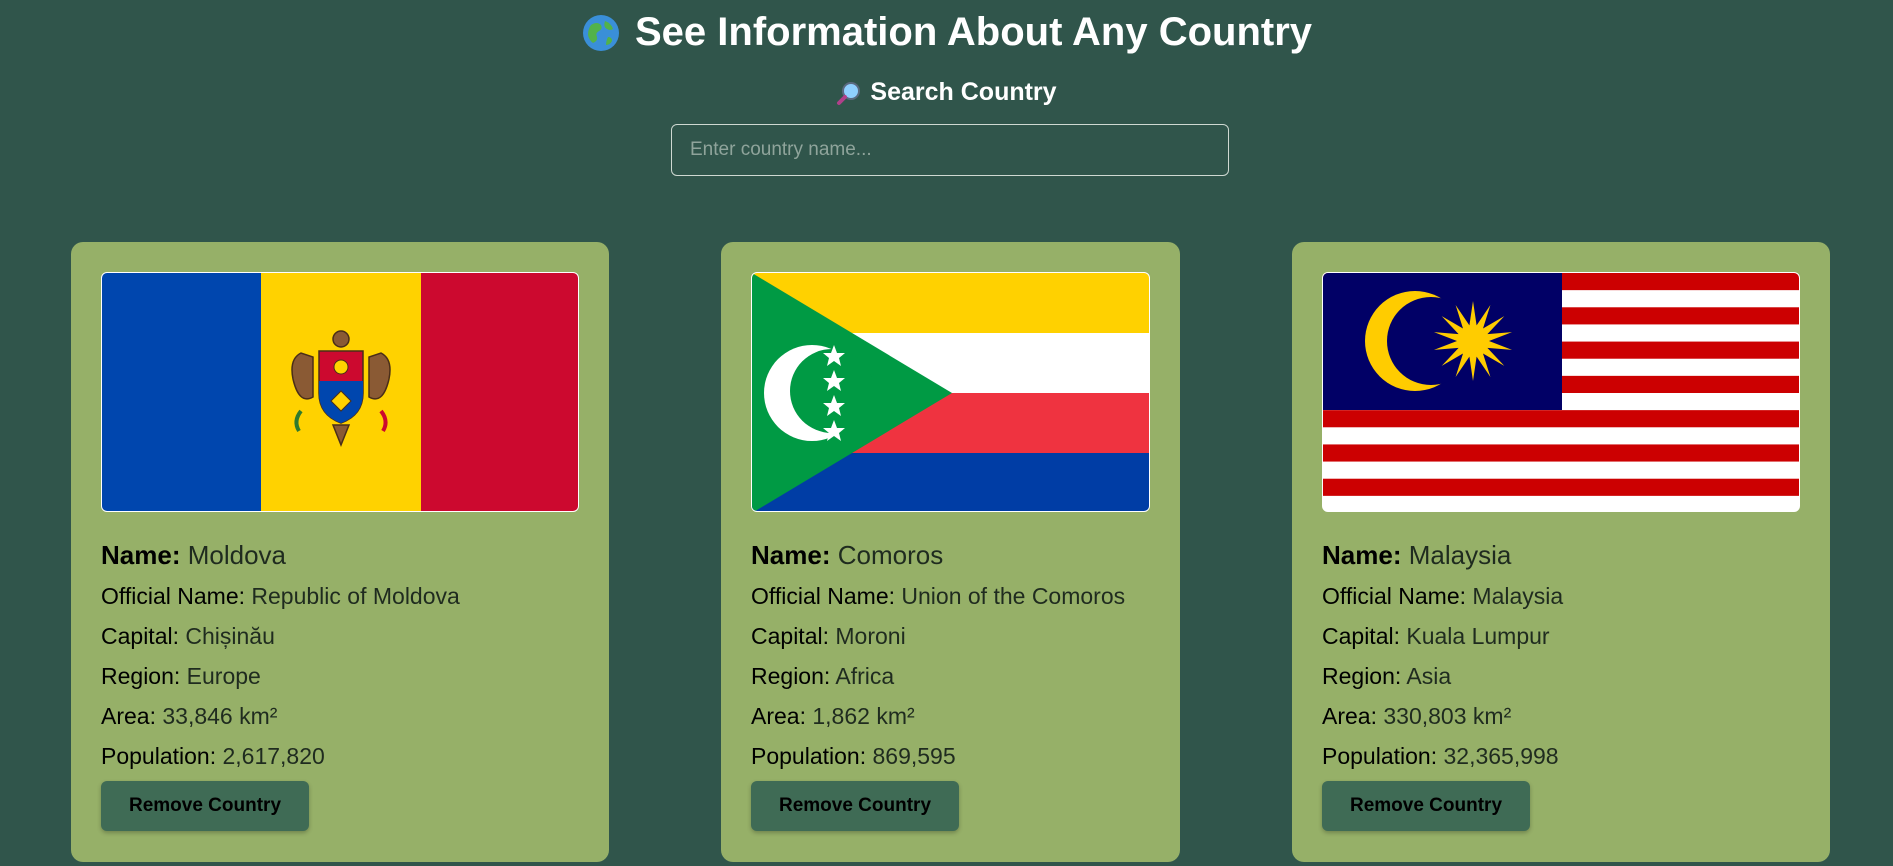 Image resolution: width=1893 pixels, height=866 pixels. Describe the element at coordinates (213, 756) in the screenshot. I see `population-row: Population: 2,617,820` at that location.